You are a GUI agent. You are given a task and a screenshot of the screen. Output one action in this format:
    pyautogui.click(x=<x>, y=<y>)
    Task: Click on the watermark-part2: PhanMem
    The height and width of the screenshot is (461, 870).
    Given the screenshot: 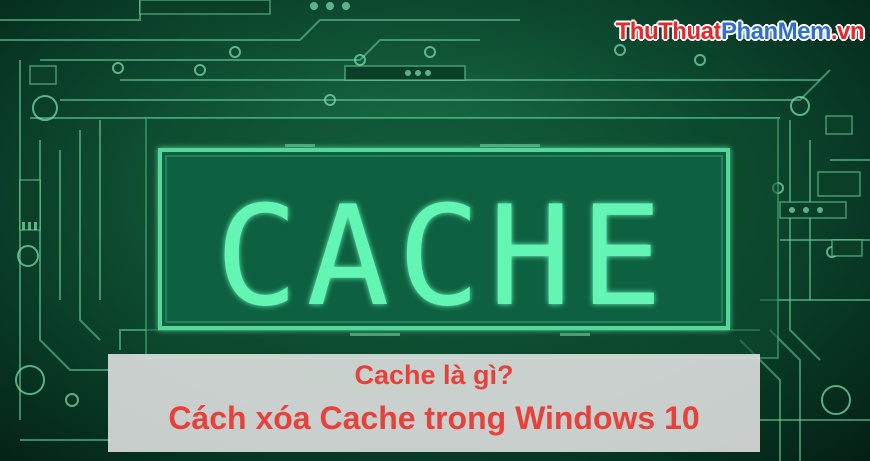 What is the action you would take?
    pyautogui.click(x=775, y=31)
    